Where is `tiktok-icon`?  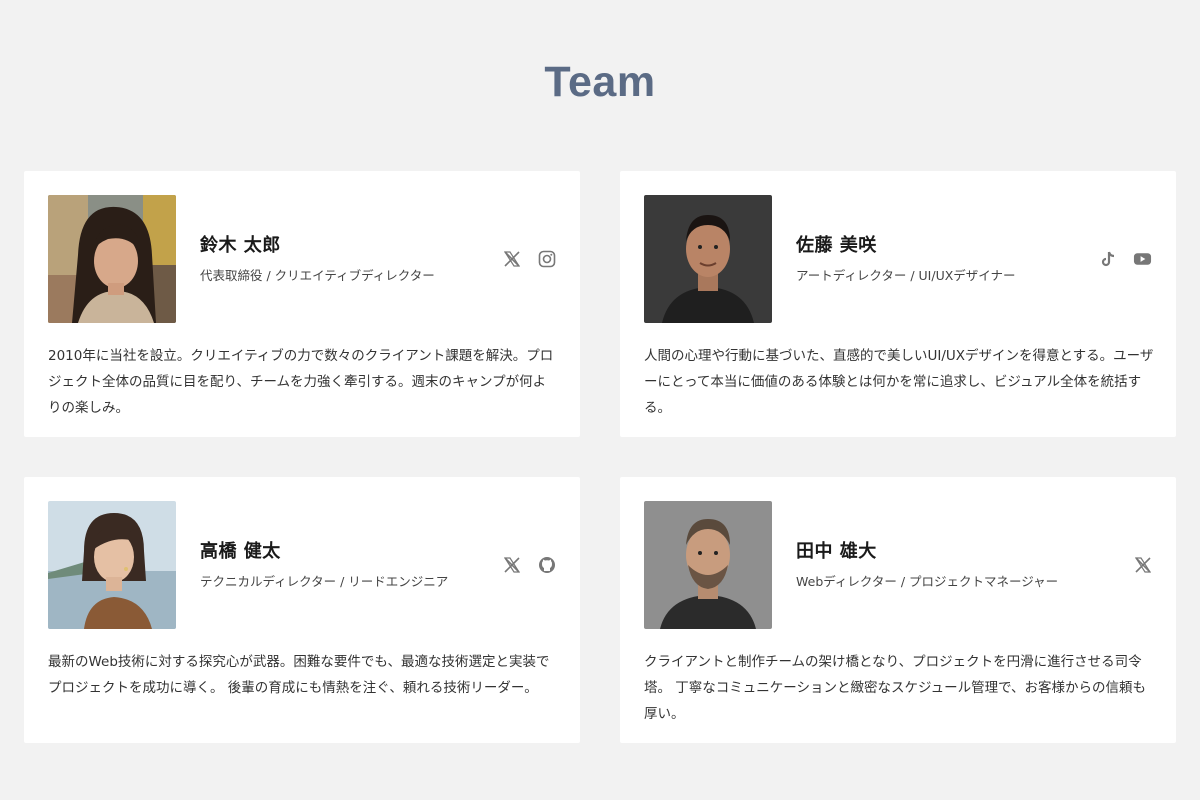 tiktok-icon is located at coordinates (1107, 258).